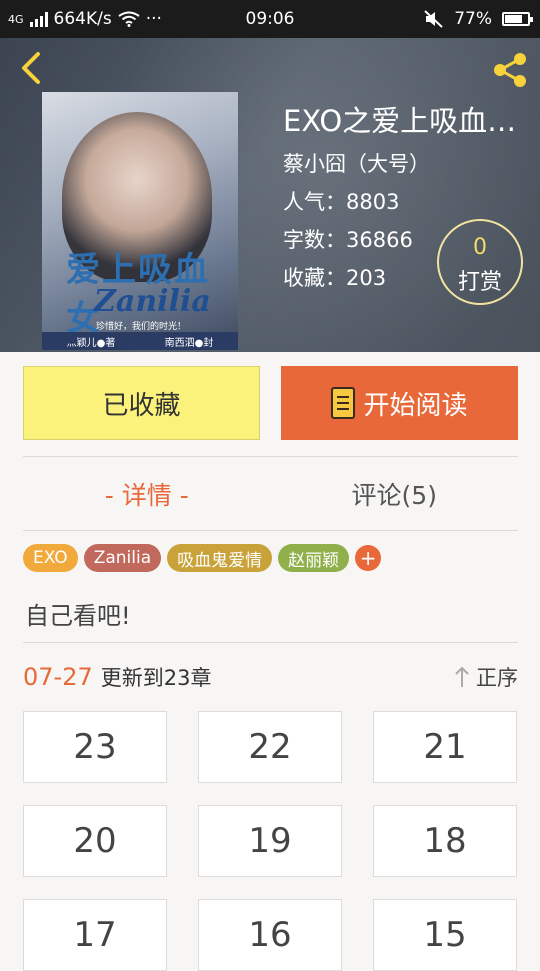  I want to click on start-reading-button: 开始阅读, so click(399, 403).